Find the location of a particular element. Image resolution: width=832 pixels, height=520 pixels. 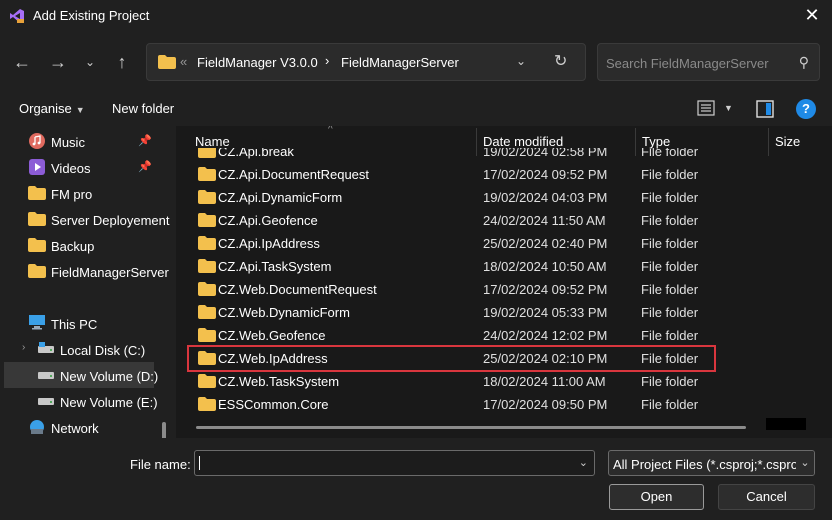

column-header-type: Type is located at coordinates (656, 141).